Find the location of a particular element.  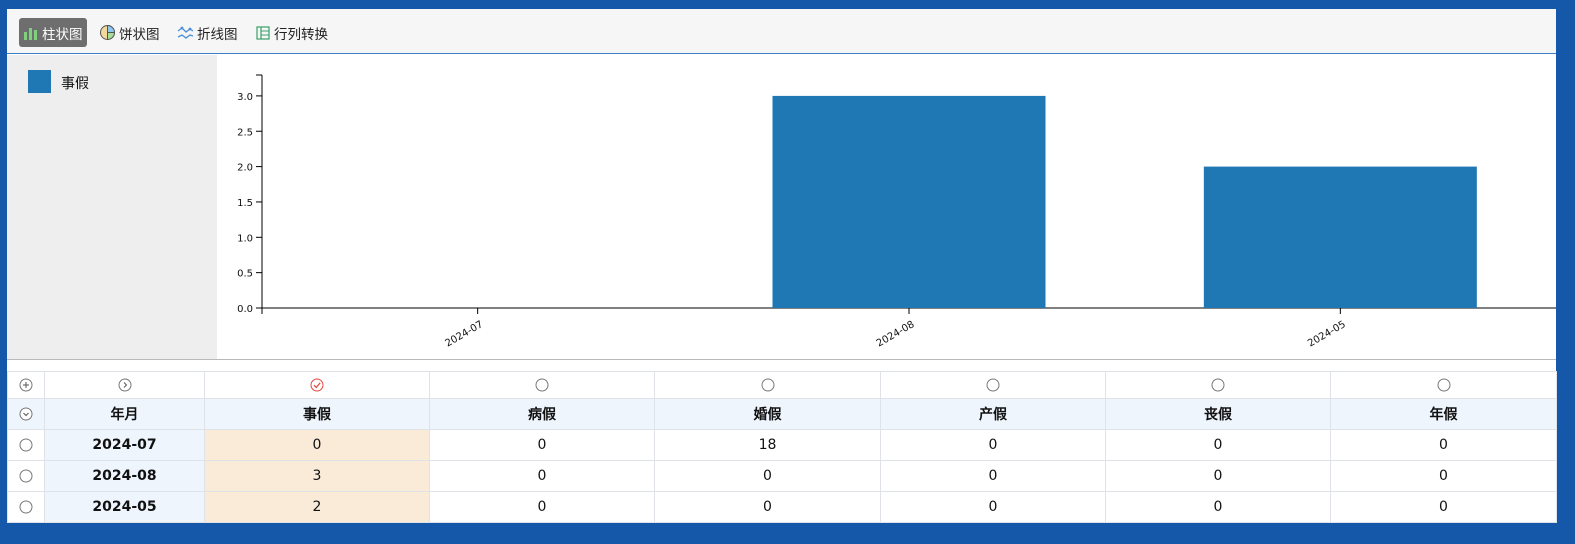

bar-chart-label: 柱状图 is located at coordinates (62, 34).